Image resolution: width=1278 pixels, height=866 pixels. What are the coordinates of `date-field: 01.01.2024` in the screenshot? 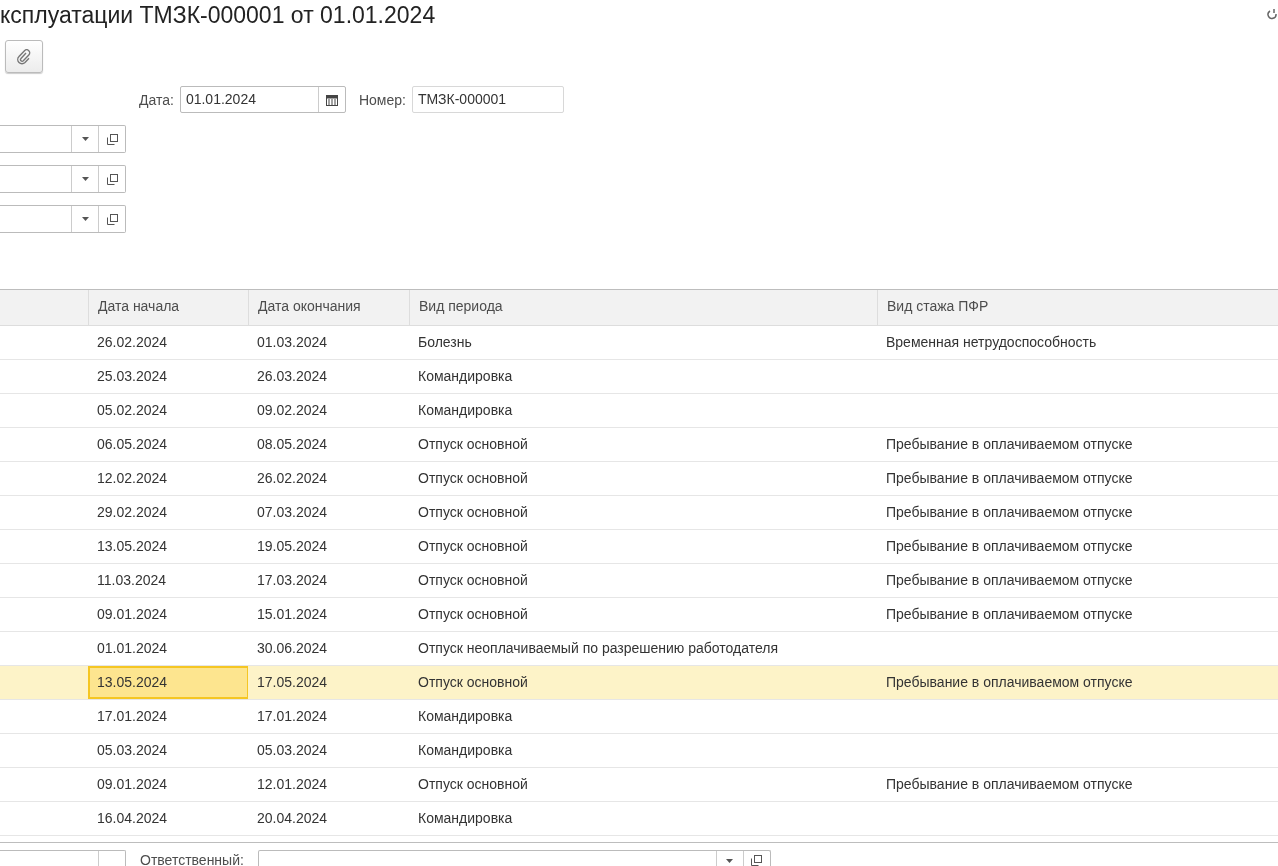 It's located at (262, 99).